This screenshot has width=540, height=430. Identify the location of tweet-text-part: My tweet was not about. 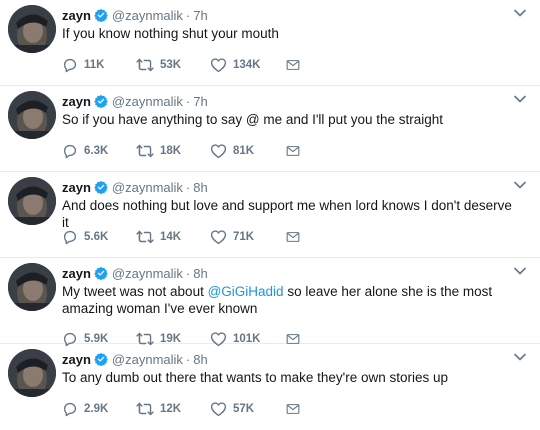
(135, 291).